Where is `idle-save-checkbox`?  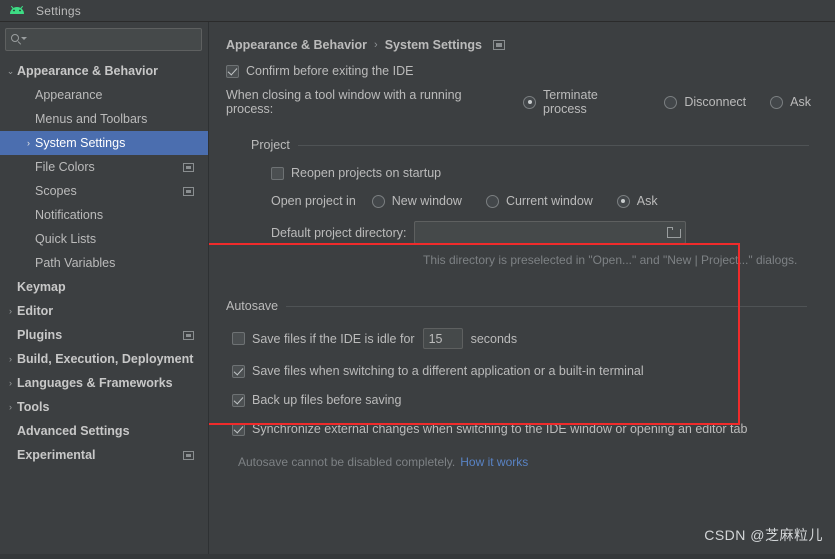
idle-save-checkbox is located at coordinates (238, 338).